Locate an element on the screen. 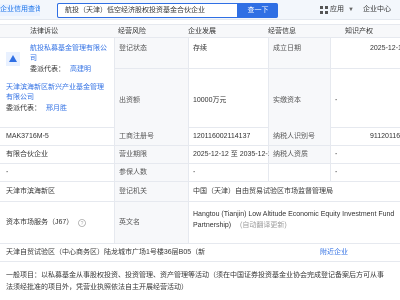 This screenshot has height=300, width=400. en-name-label: 英文名 is located at coordinates (151, 222).